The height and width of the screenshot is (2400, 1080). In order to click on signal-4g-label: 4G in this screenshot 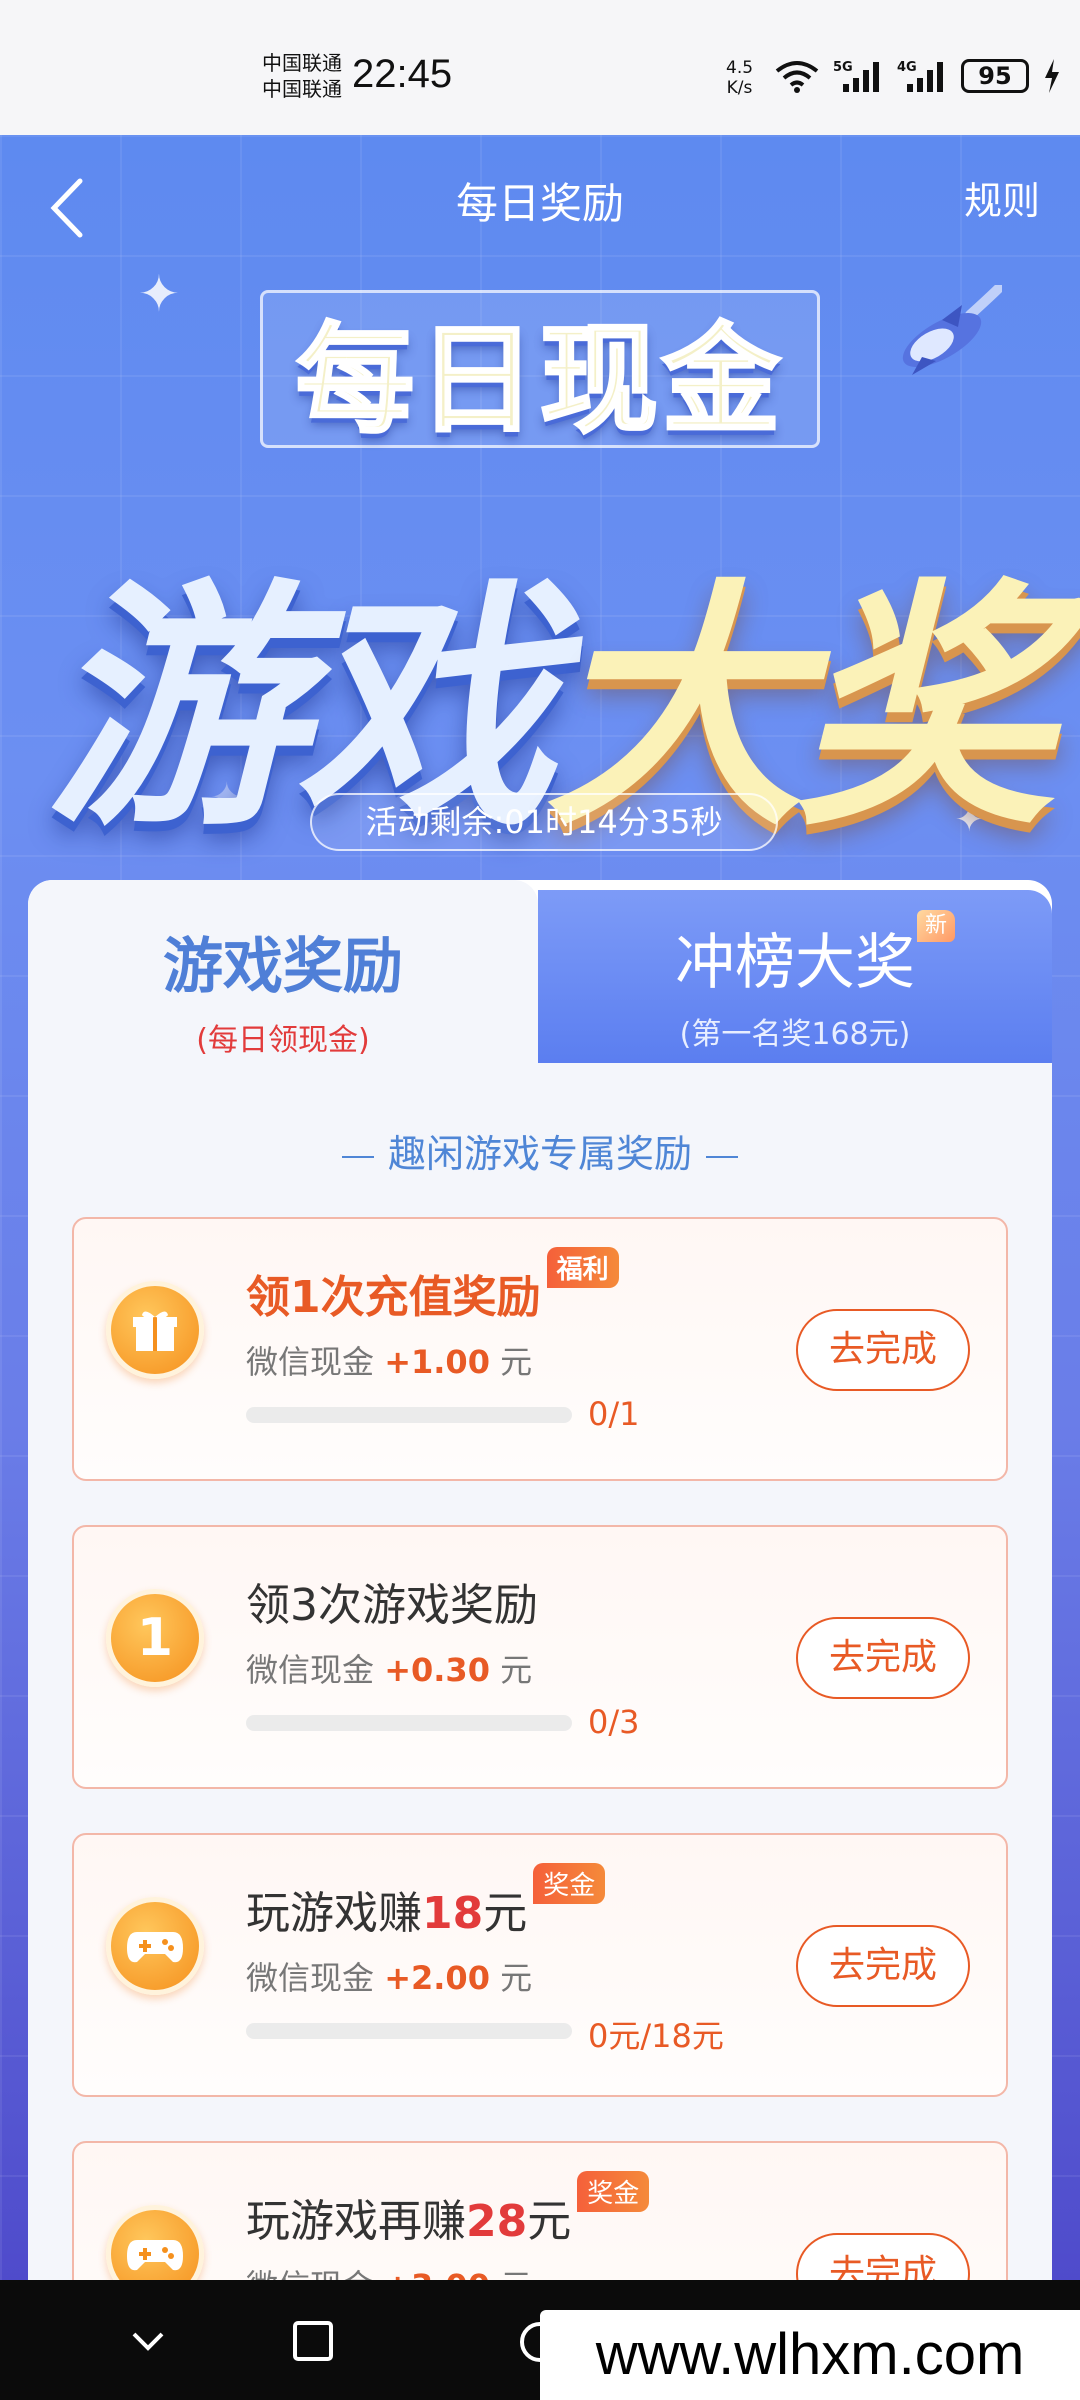, I will do `click(907, 67)`.